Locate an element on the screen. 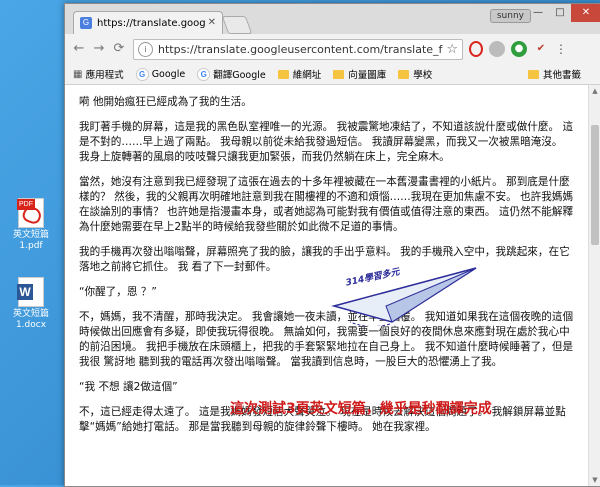  desktop-icon-docx: W 英文短篇 1.docx is located at coordinates (31, 304).